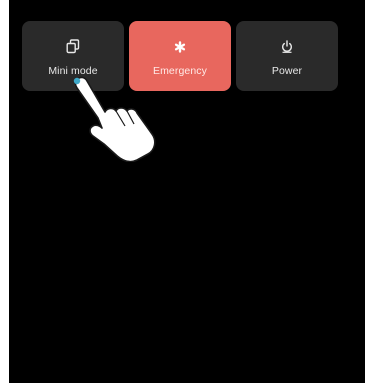 Image resolution: width=374 pixels, height=383 pixels. Describe the element at coordinates (287, 70) in the screenshot. I see `power-label: Power` at that location.